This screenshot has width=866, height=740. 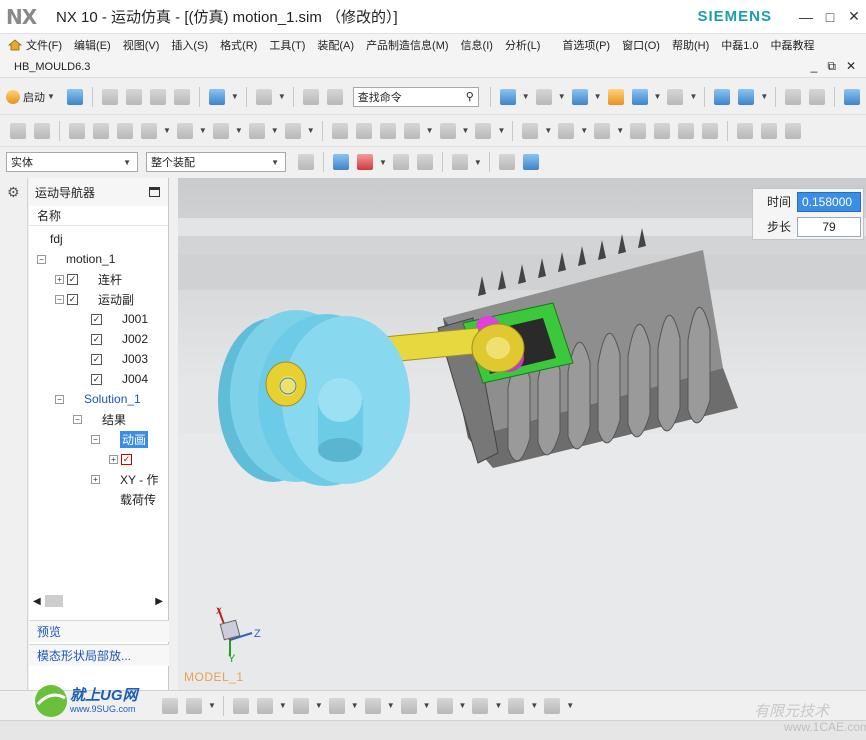 What do you see at coordinates (506, 162) in the screenshot?
I see `wire-cube-icon` at bounding box center [506, 162].